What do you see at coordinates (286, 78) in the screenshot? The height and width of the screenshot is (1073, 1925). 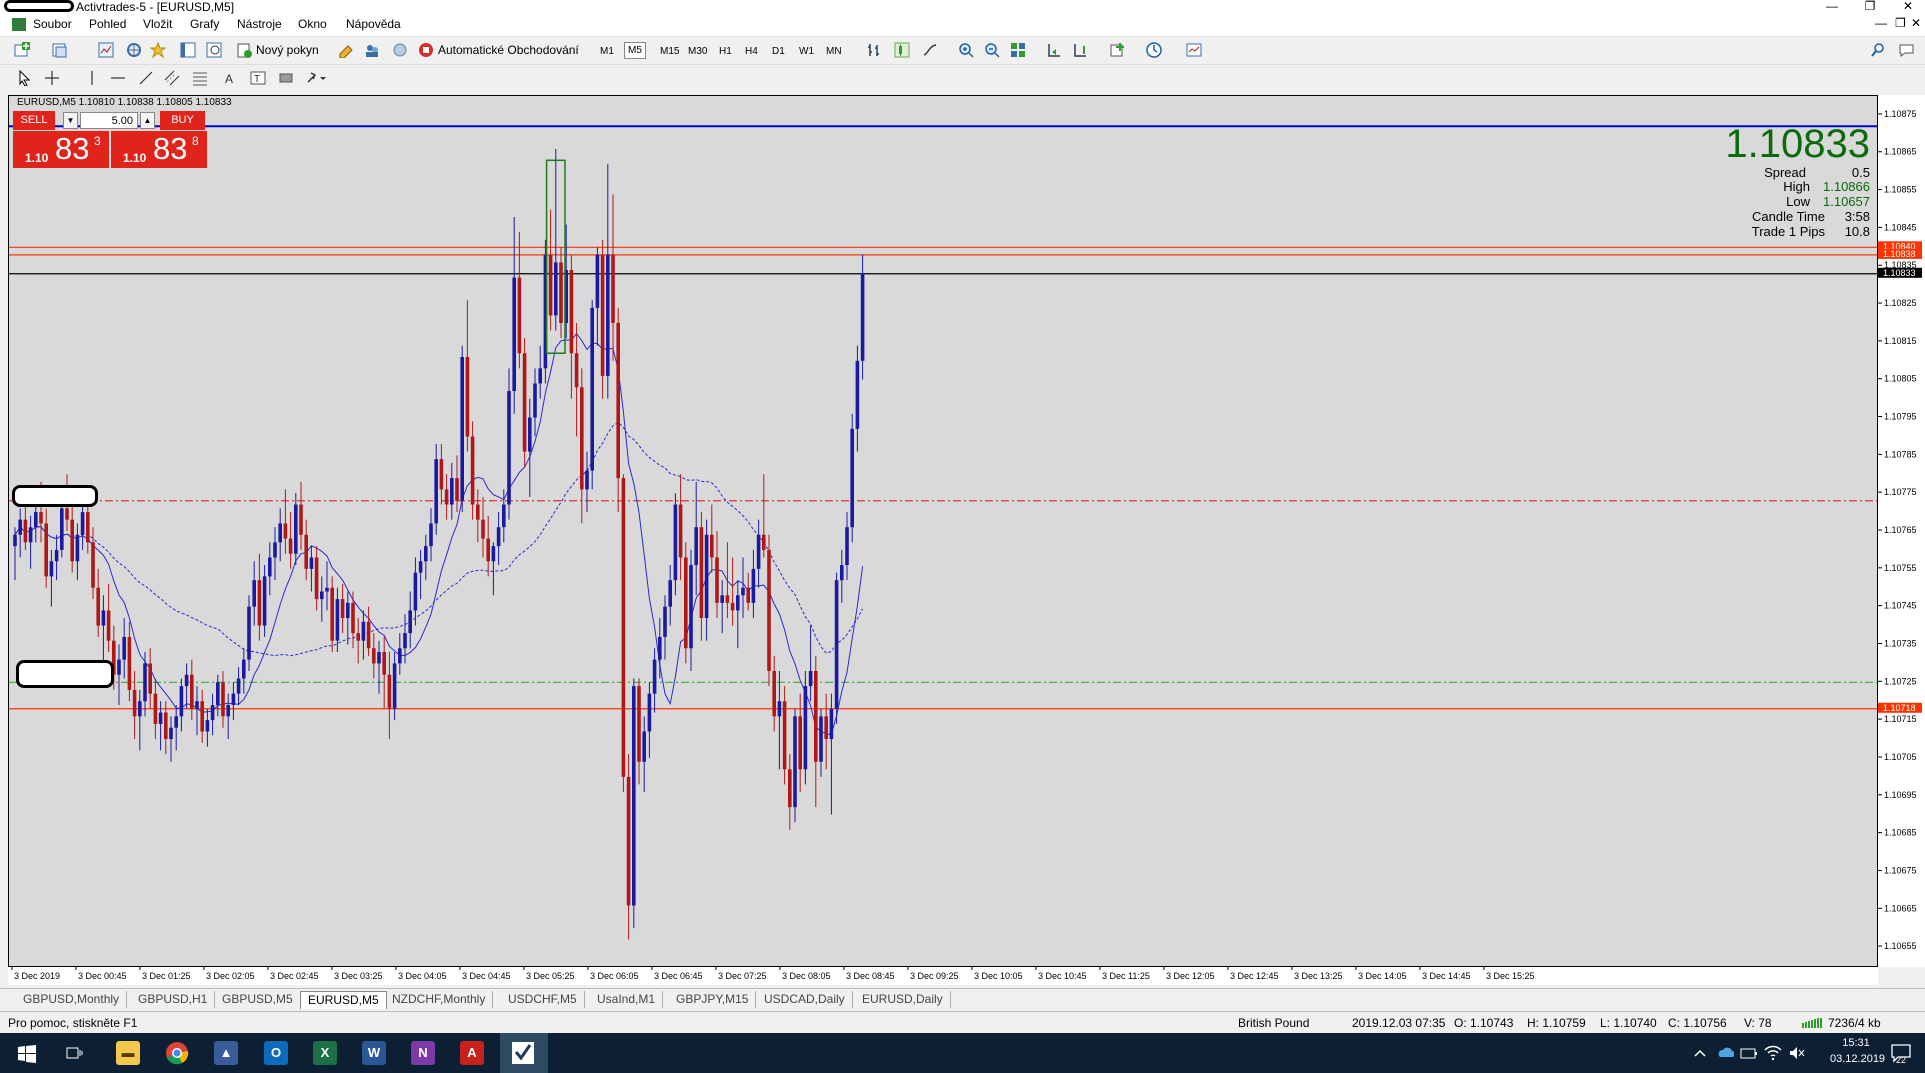 I see `rectangle-icon` at bounding box center [286, 78].